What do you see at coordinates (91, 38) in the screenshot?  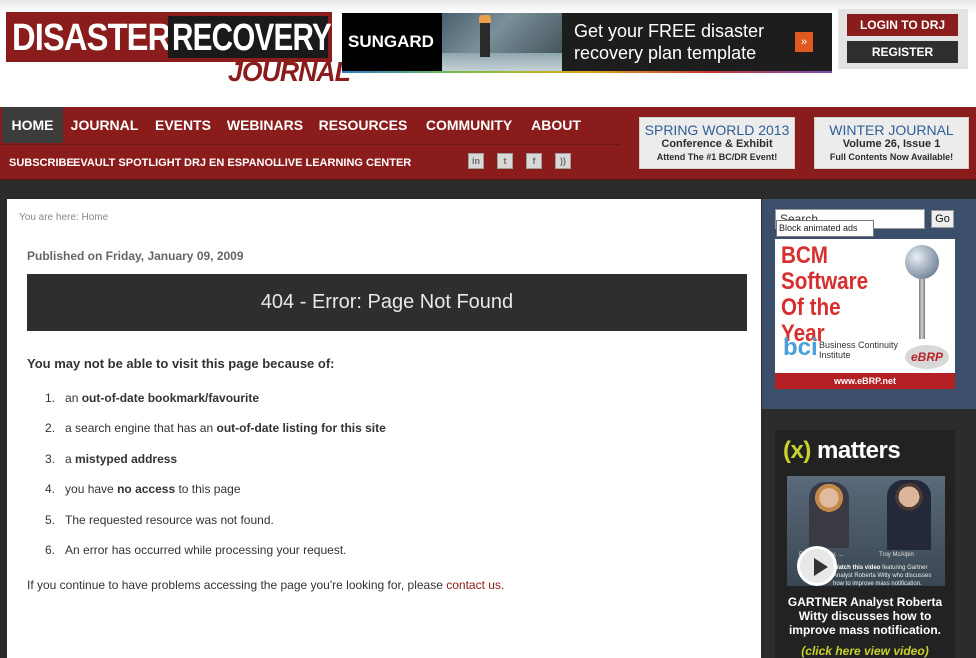 I see `logo-word-disaster: DISASTER` at bounding box center [91, 38].